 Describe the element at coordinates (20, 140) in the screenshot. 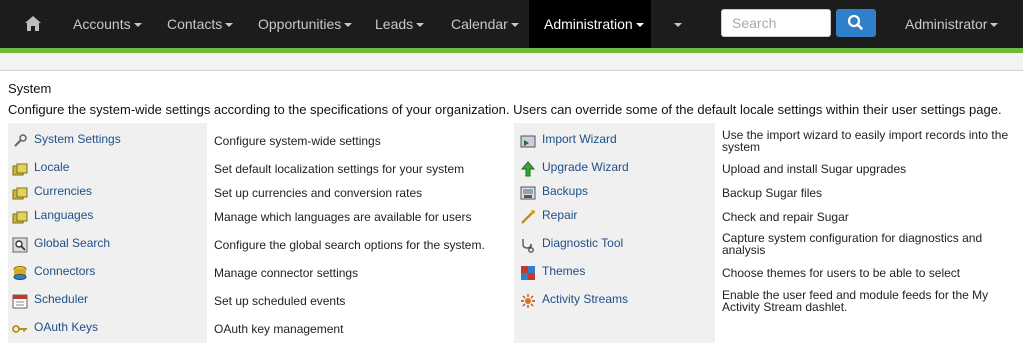

I see `wrench-icon` at that location.